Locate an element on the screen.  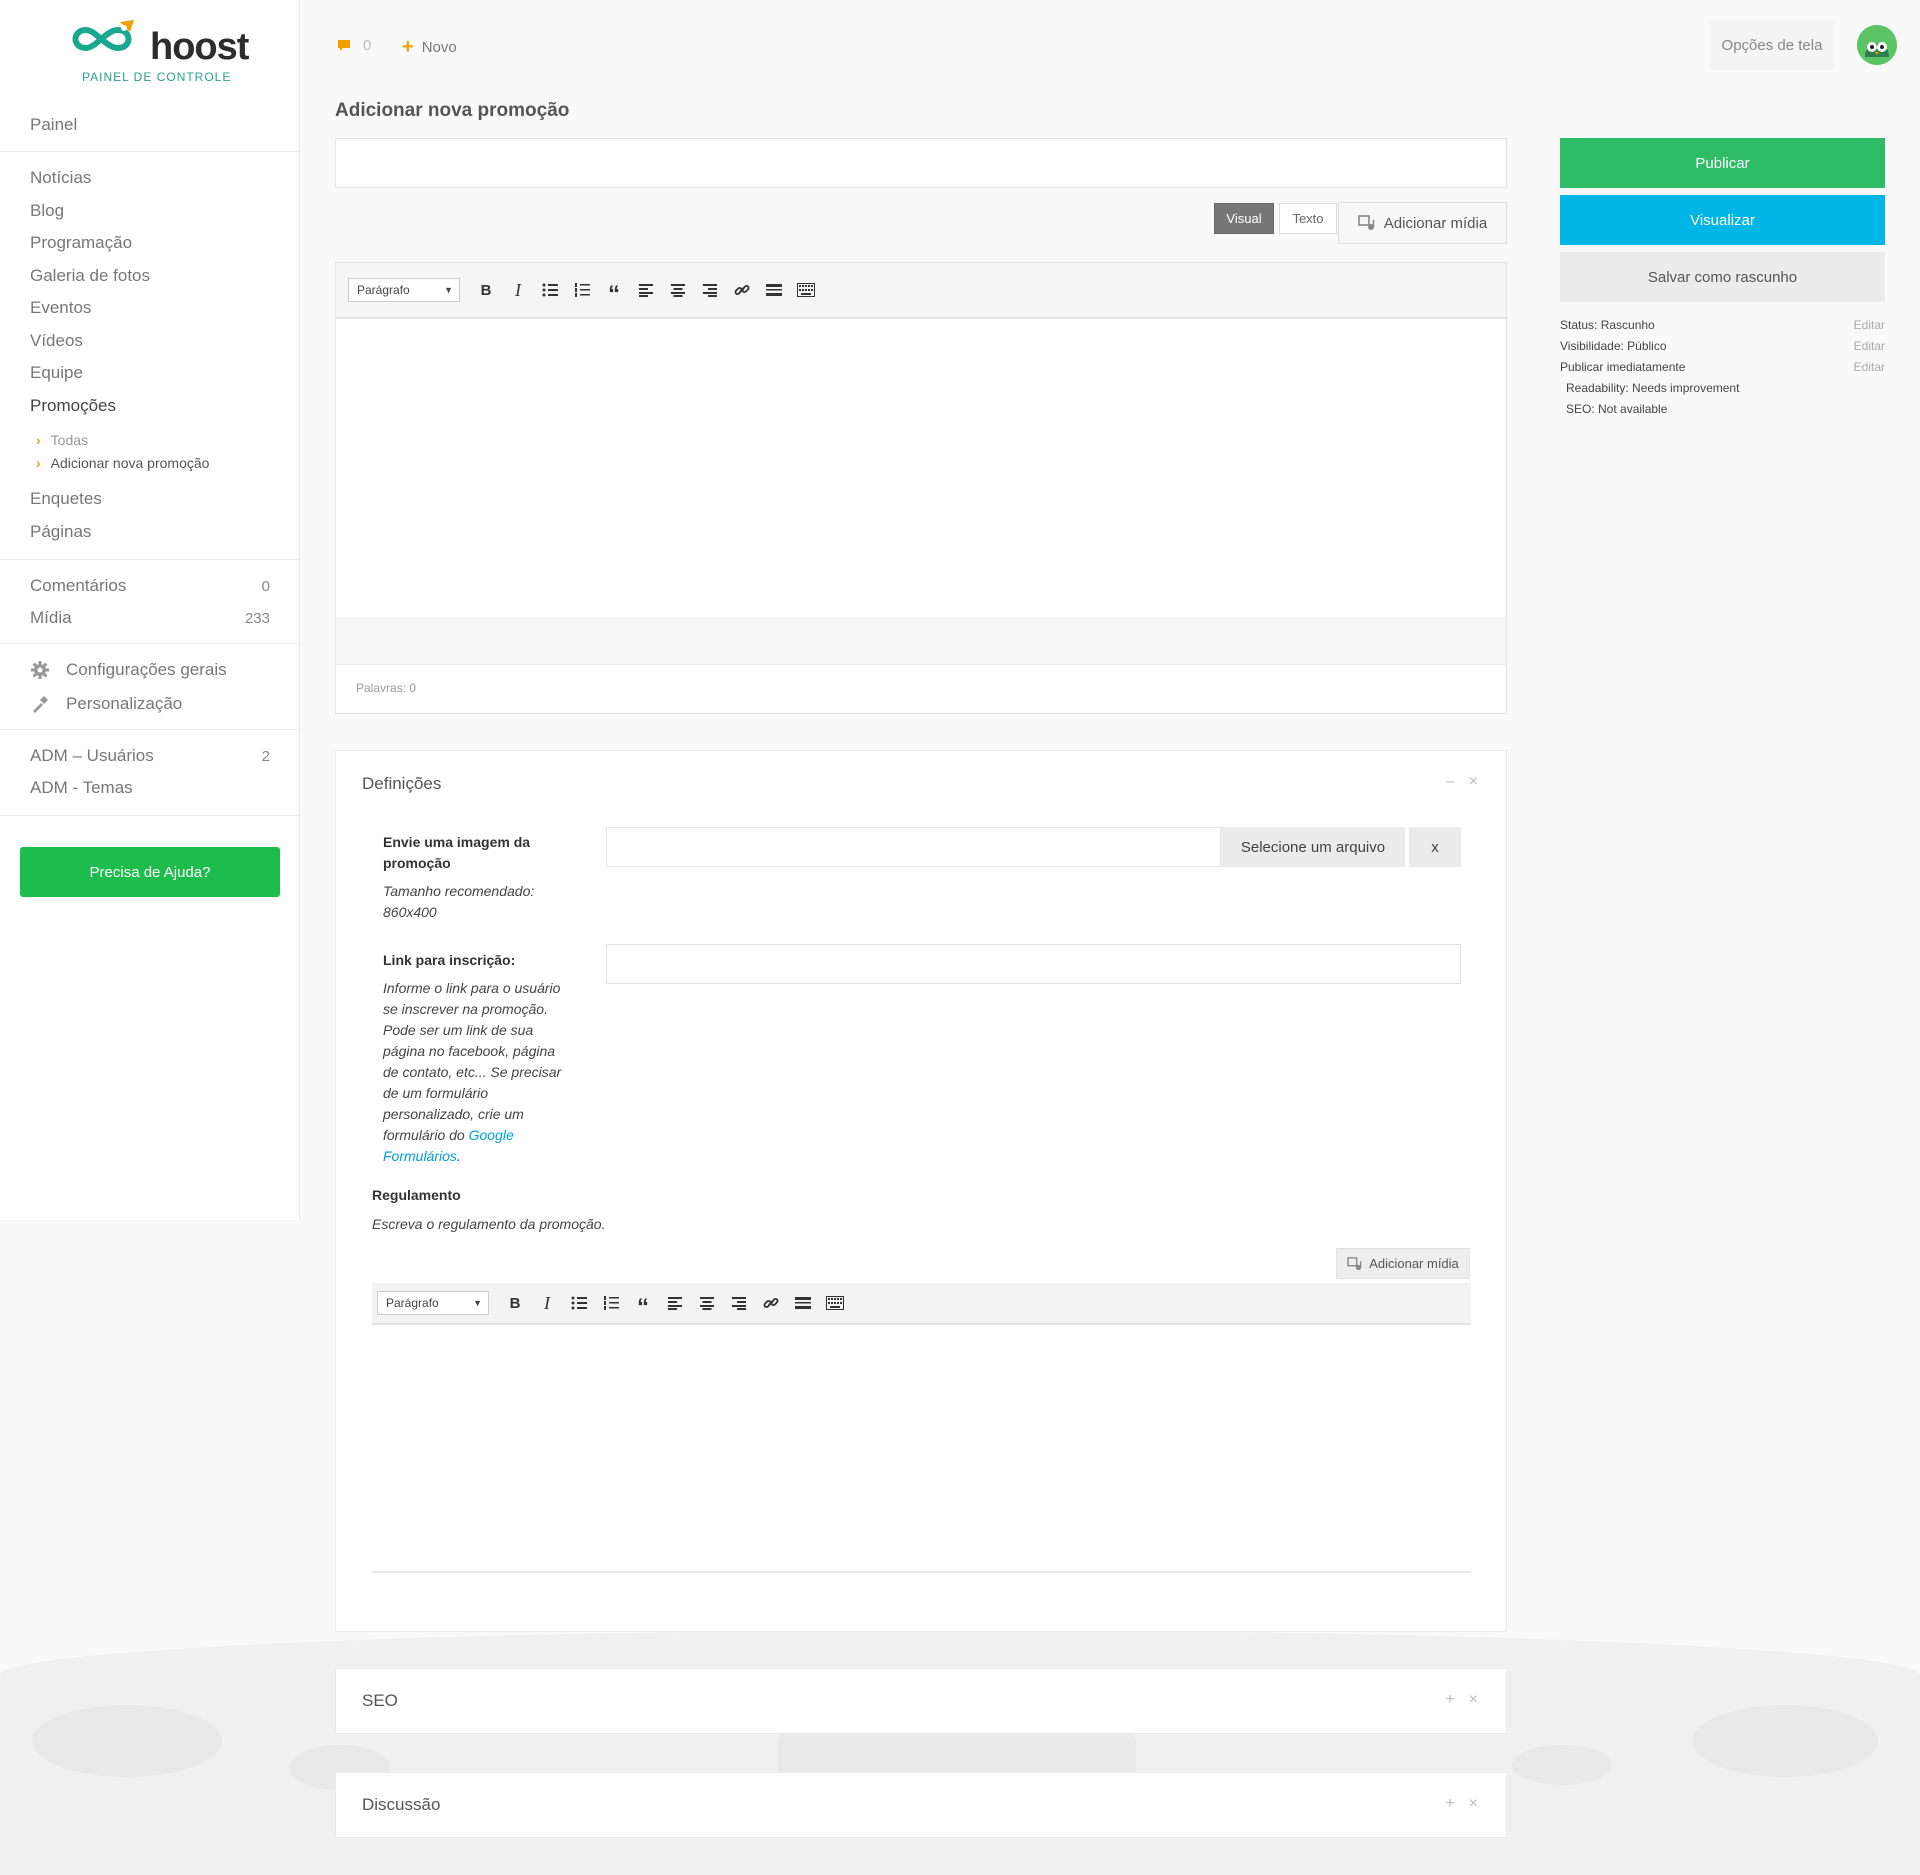
rules-add-media-button: Adicionar mídia is located at coordinates (1403, 1263).